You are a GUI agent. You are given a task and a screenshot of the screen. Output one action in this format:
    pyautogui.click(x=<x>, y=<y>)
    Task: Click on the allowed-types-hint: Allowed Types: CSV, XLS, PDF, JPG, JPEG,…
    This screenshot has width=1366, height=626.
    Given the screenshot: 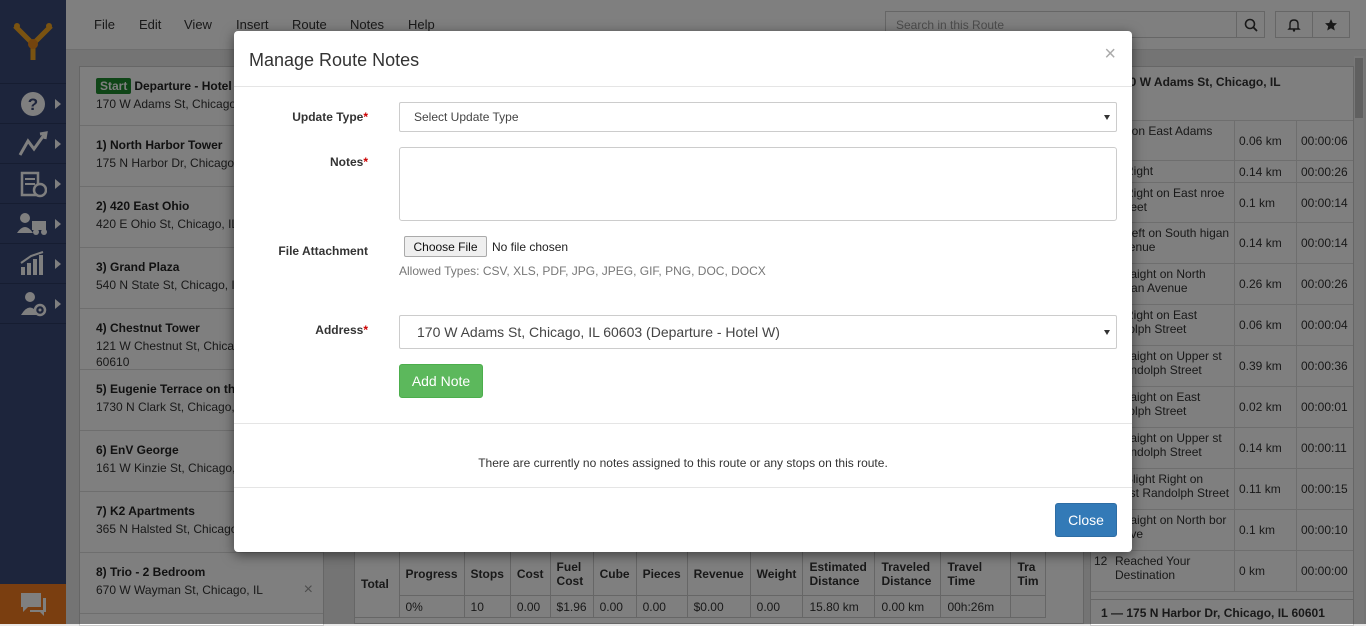 What is the action you would take?
    pyautogui.click(x=582, y=271)
    